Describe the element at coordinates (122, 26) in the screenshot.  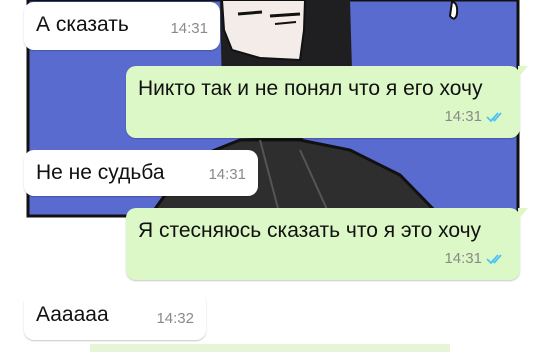
I see `message-incoming: А сказать 14:31` at that location.